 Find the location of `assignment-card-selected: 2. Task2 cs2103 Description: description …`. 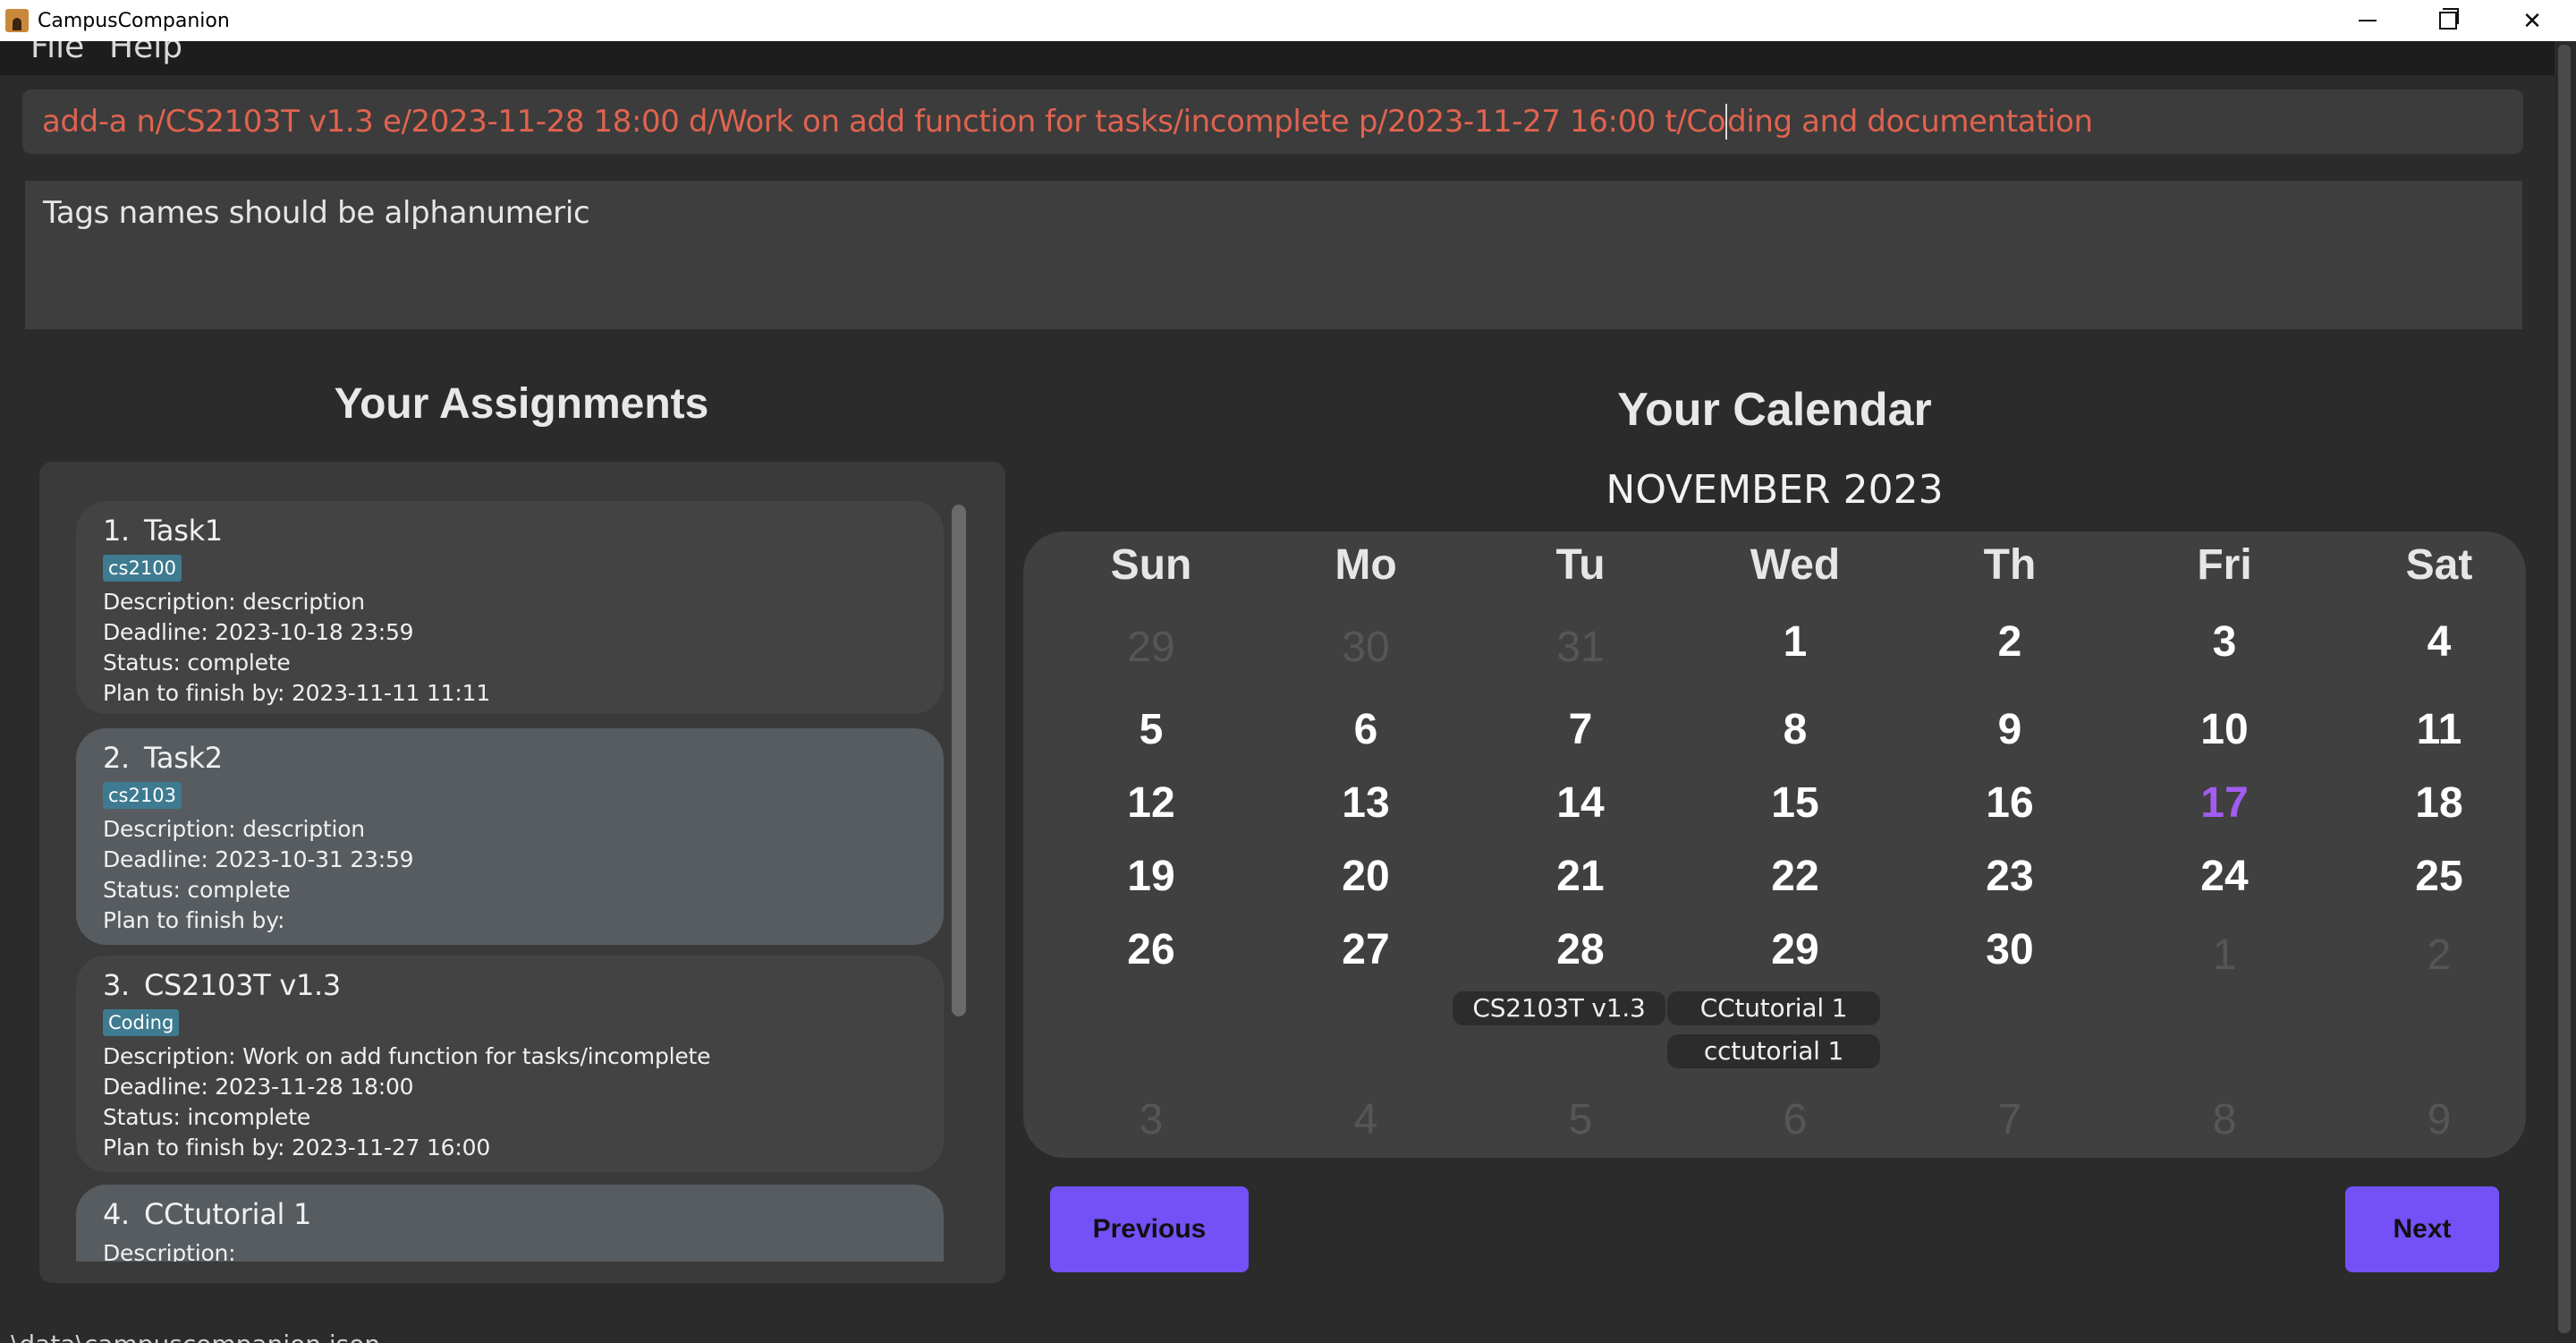

assignment-card-selected: 2. Task2 cs2103 Description: description … is located at coordinates (510, 836).